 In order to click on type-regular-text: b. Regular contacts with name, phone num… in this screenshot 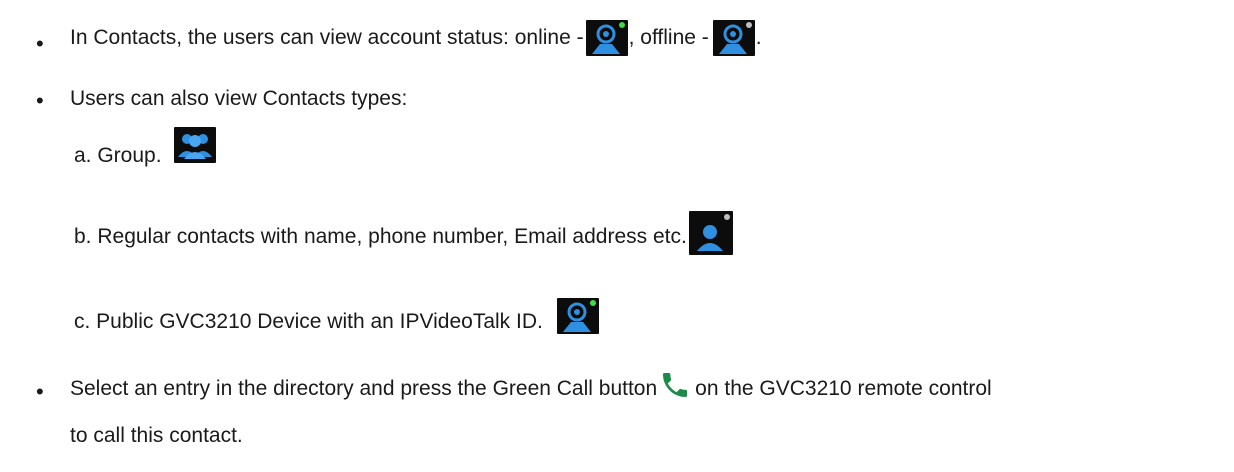, I will do `click(380, 236)`.